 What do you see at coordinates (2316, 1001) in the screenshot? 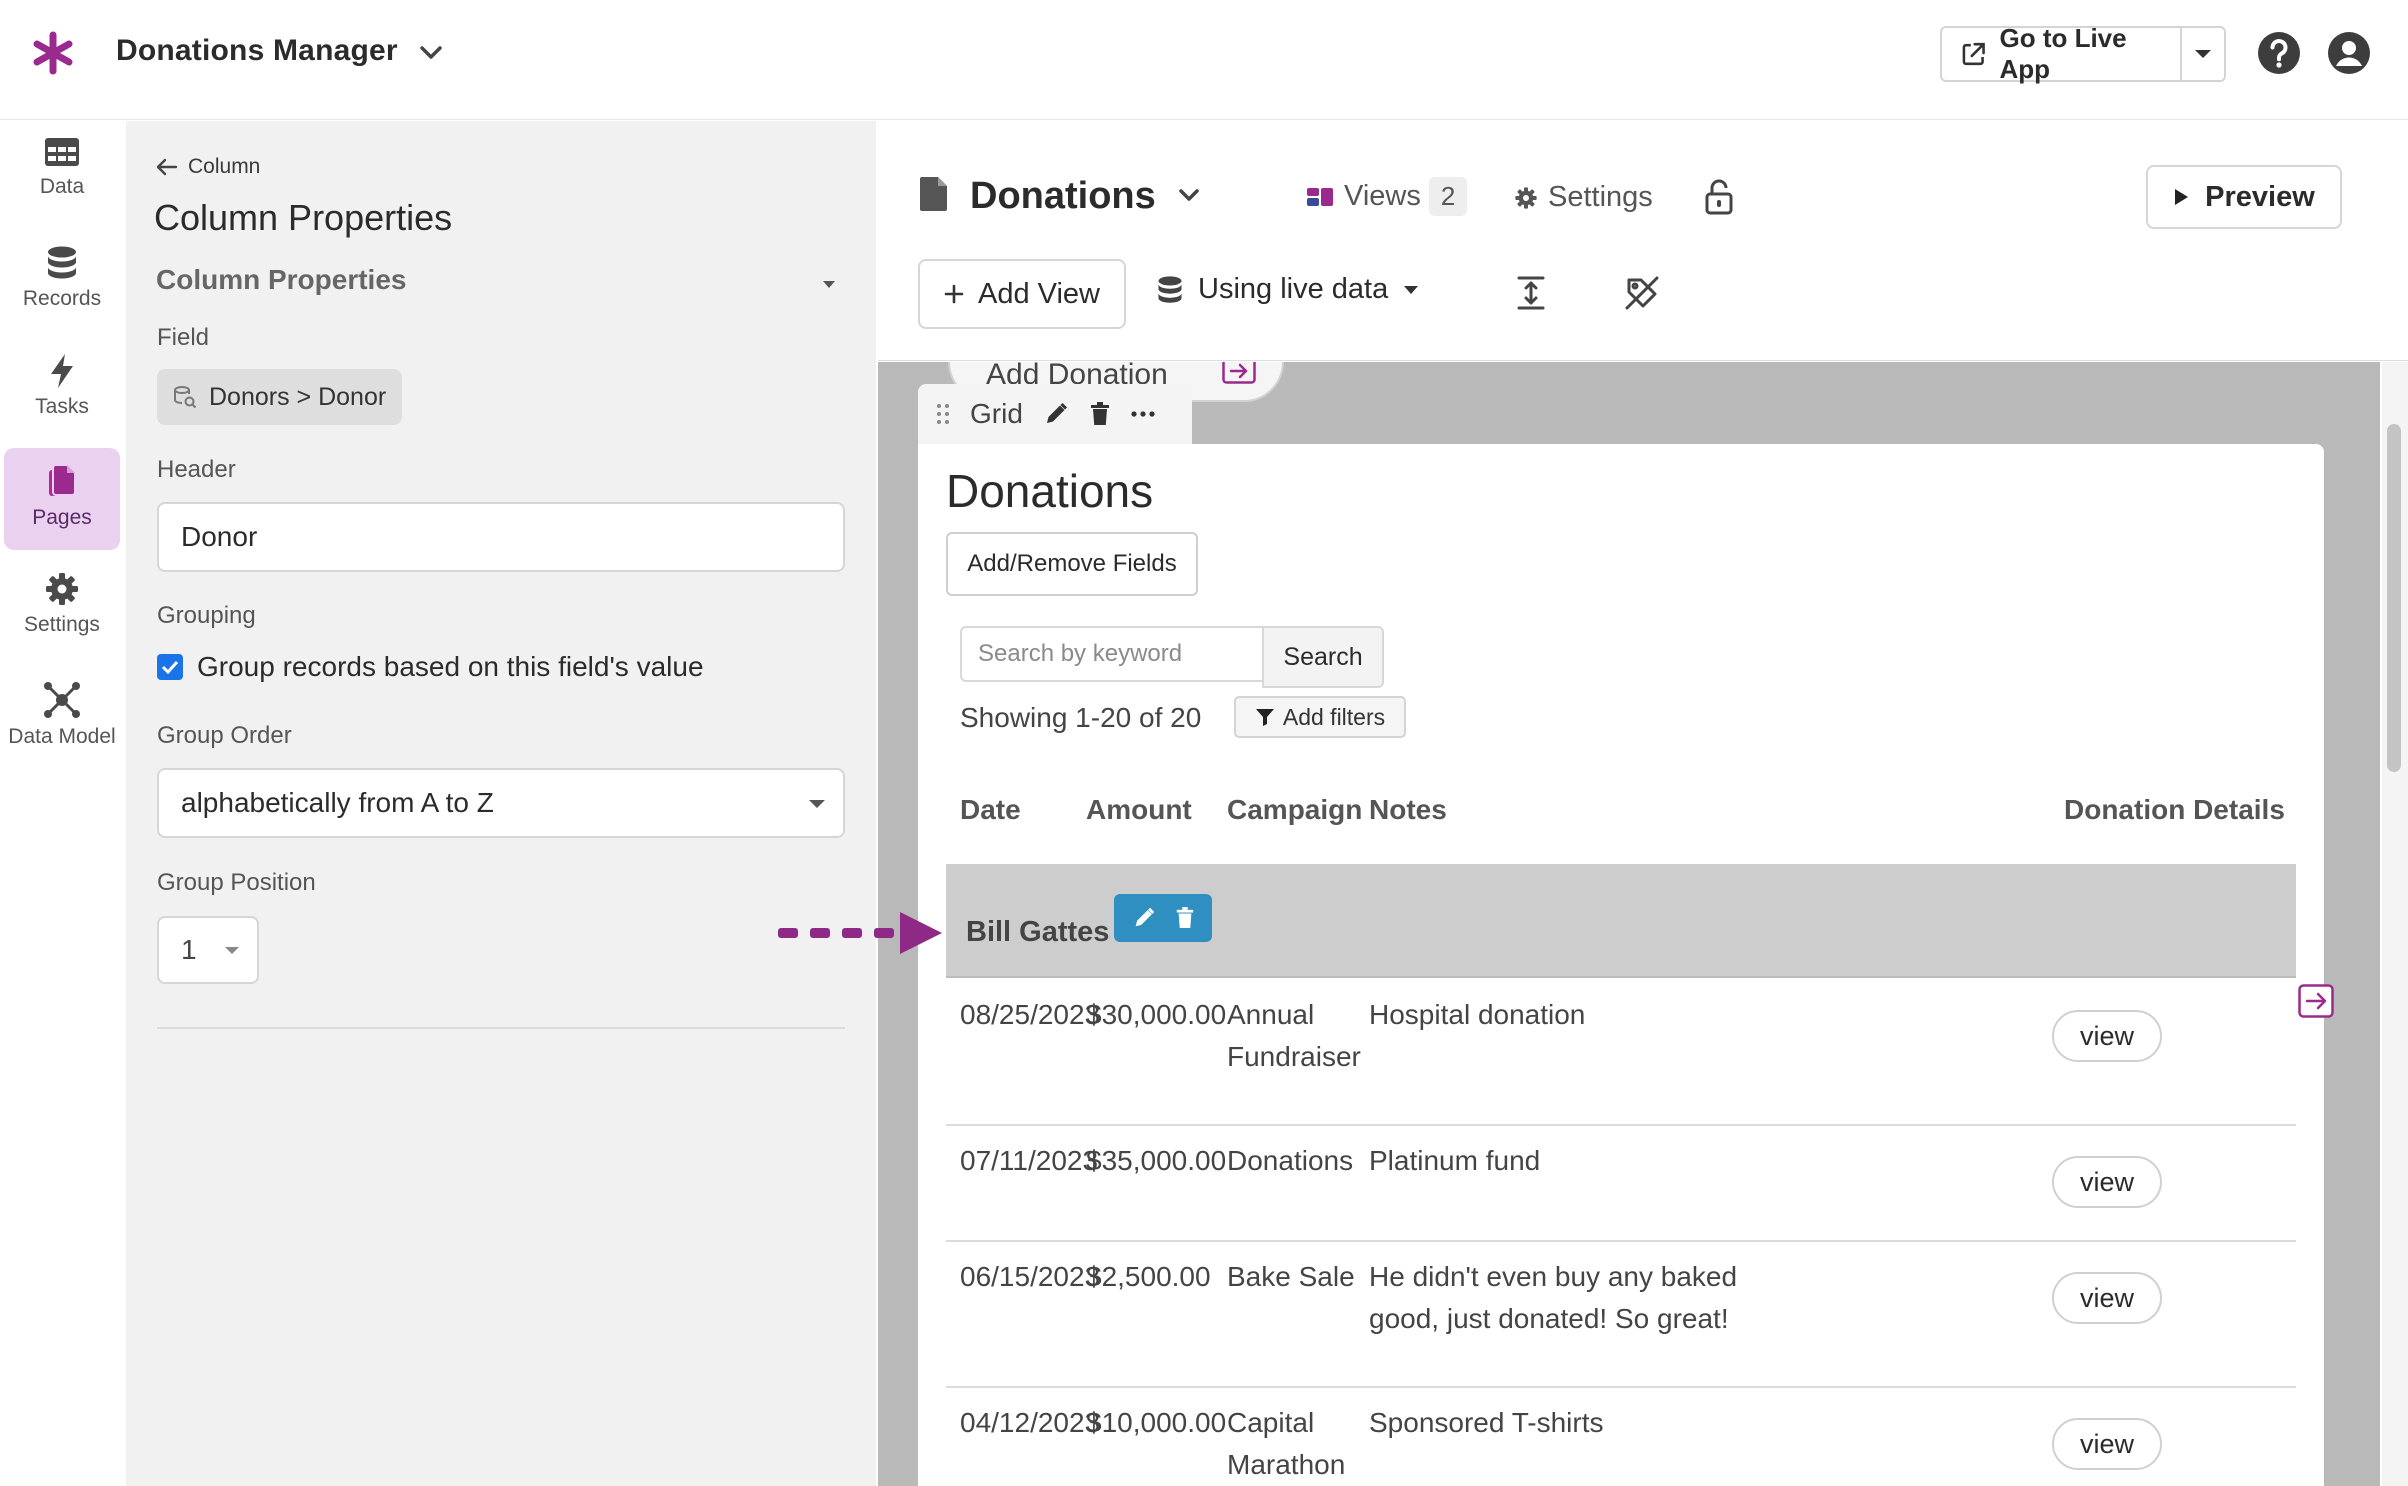
I see `row-link-arrow-icon` at bounding box center [2316, 1001].